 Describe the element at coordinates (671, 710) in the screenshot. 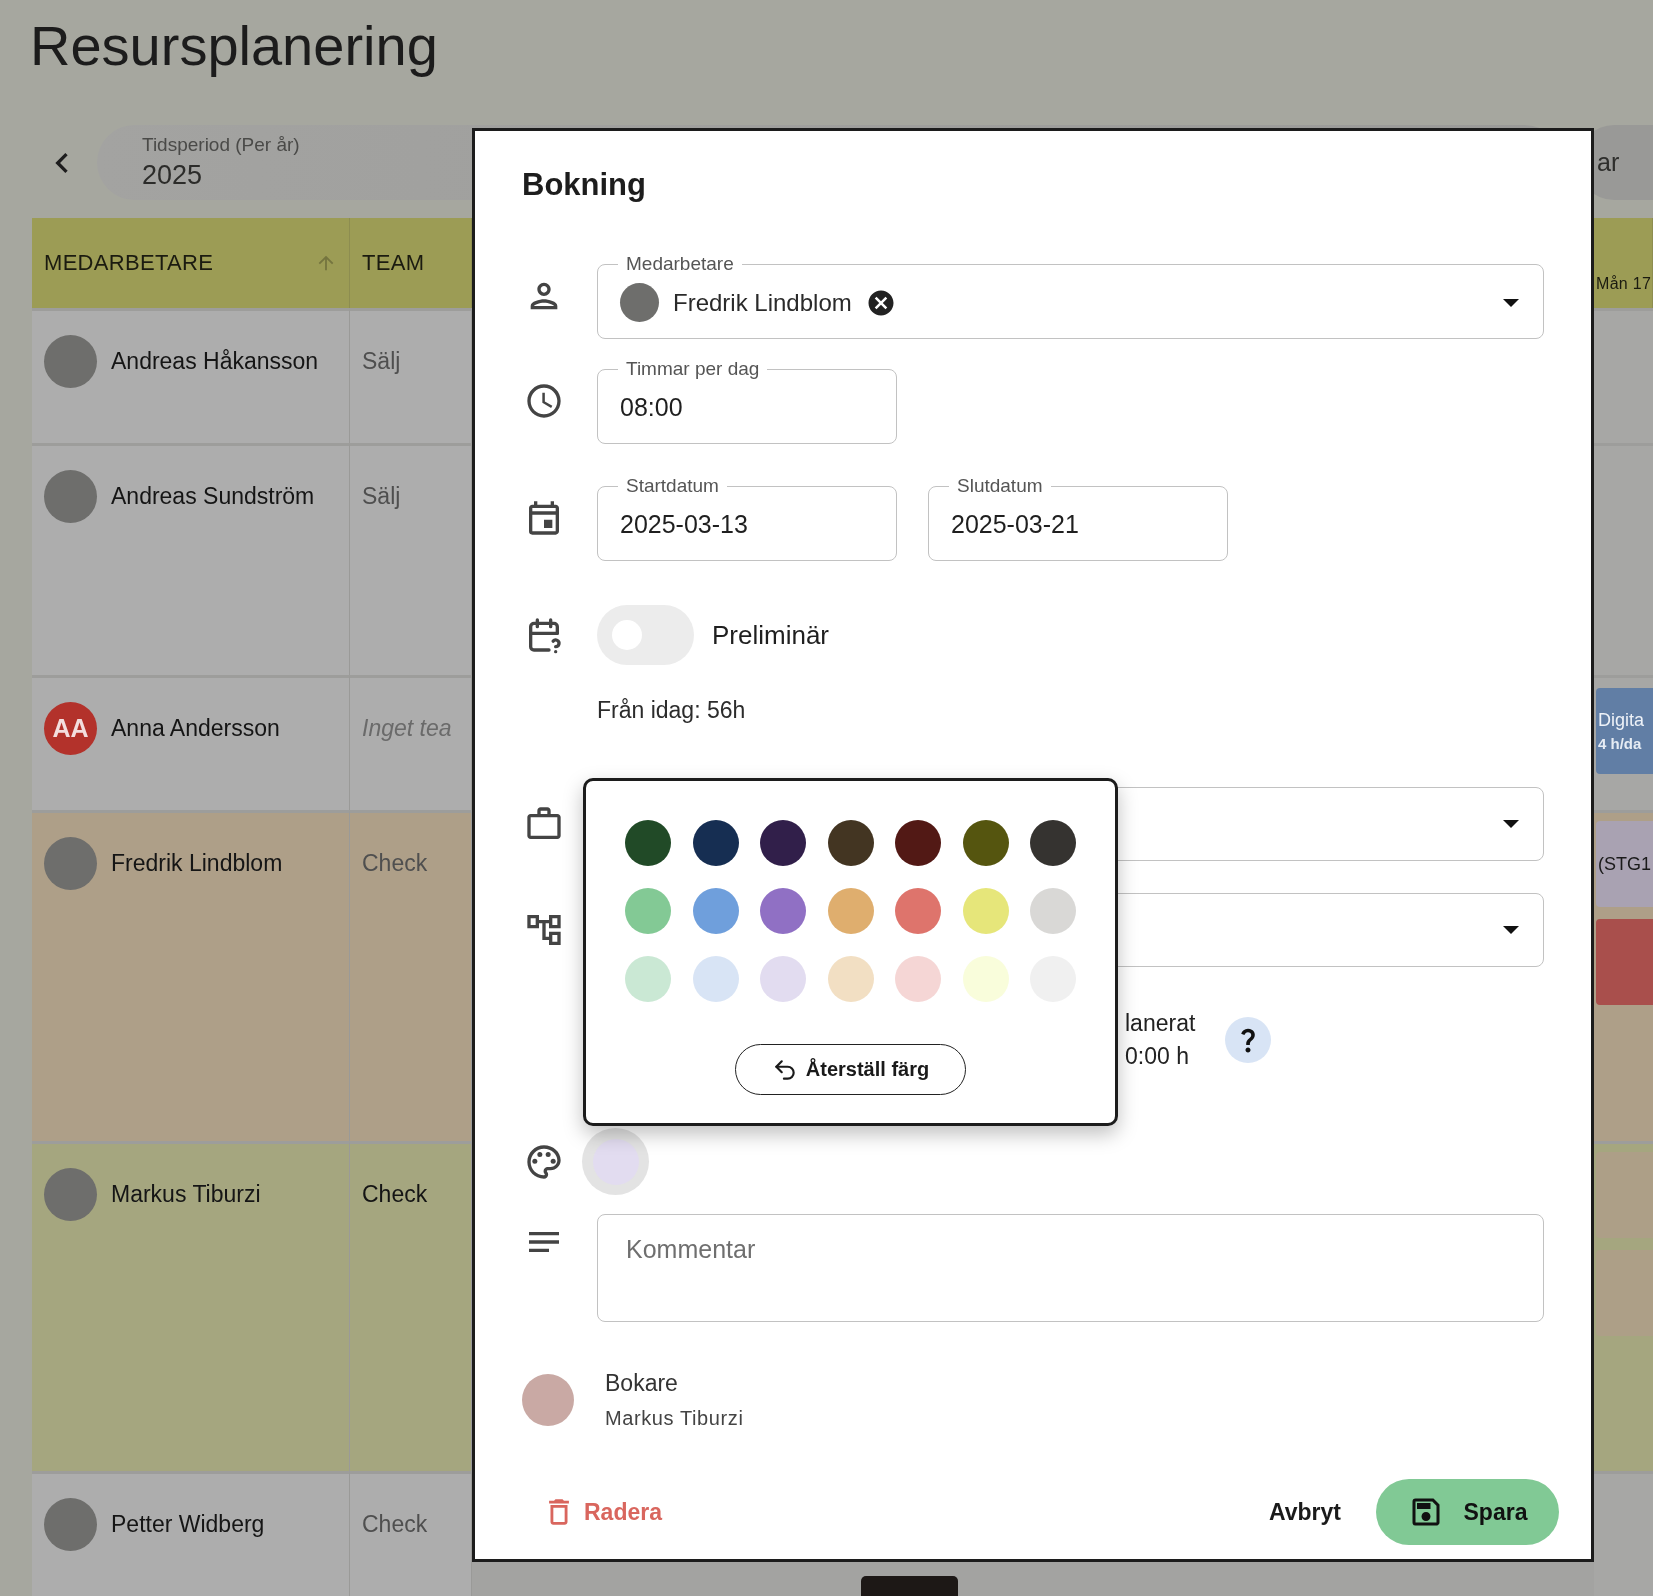

I see `remaining-hours: Från idag: 56h` at that location.